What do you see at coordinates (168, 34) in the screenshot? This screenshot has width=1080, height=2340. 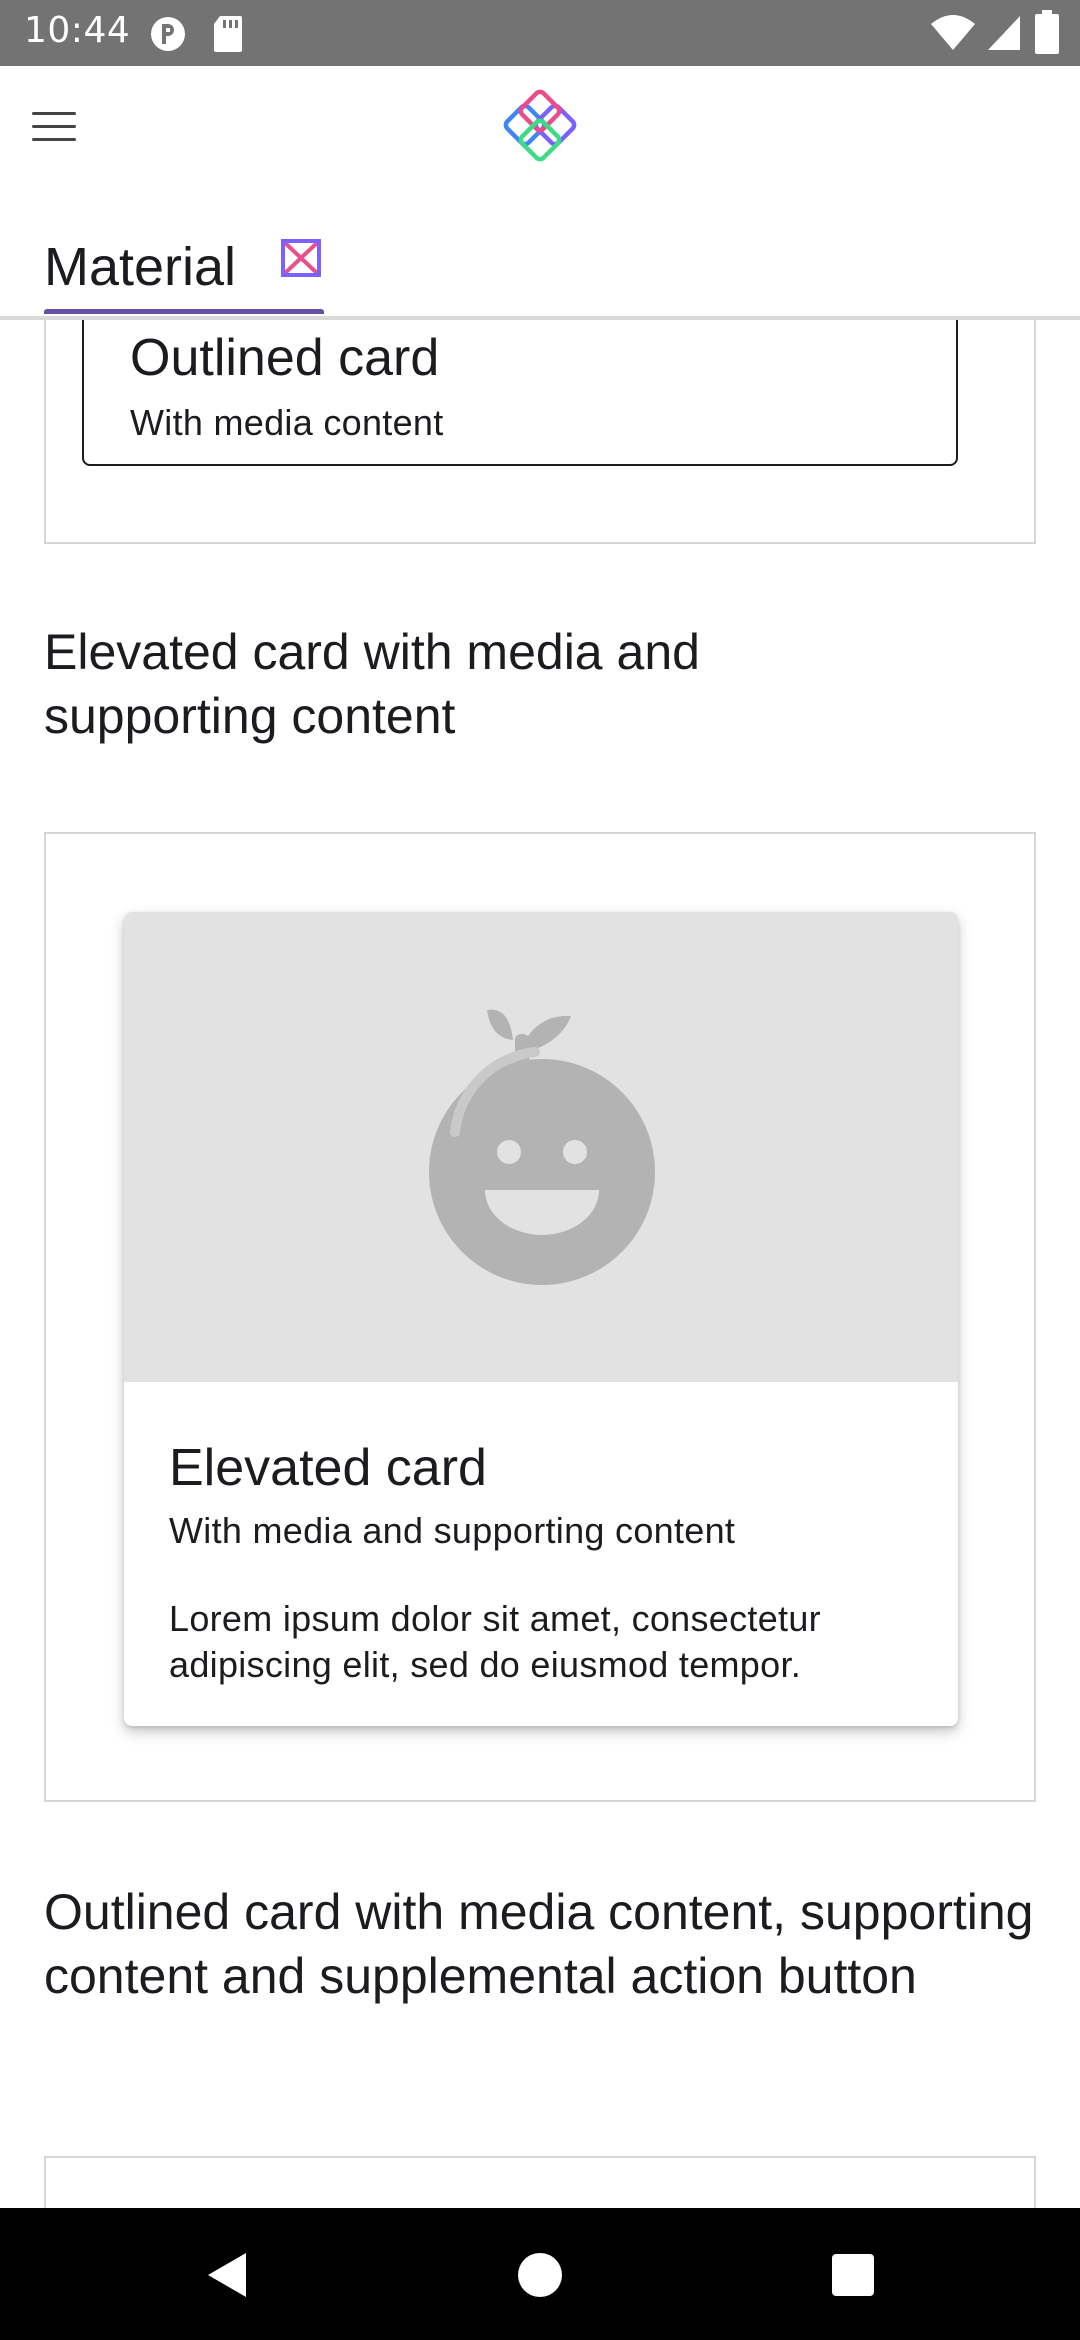 I see `data-saver-icon` at bounding box center [168, 34].